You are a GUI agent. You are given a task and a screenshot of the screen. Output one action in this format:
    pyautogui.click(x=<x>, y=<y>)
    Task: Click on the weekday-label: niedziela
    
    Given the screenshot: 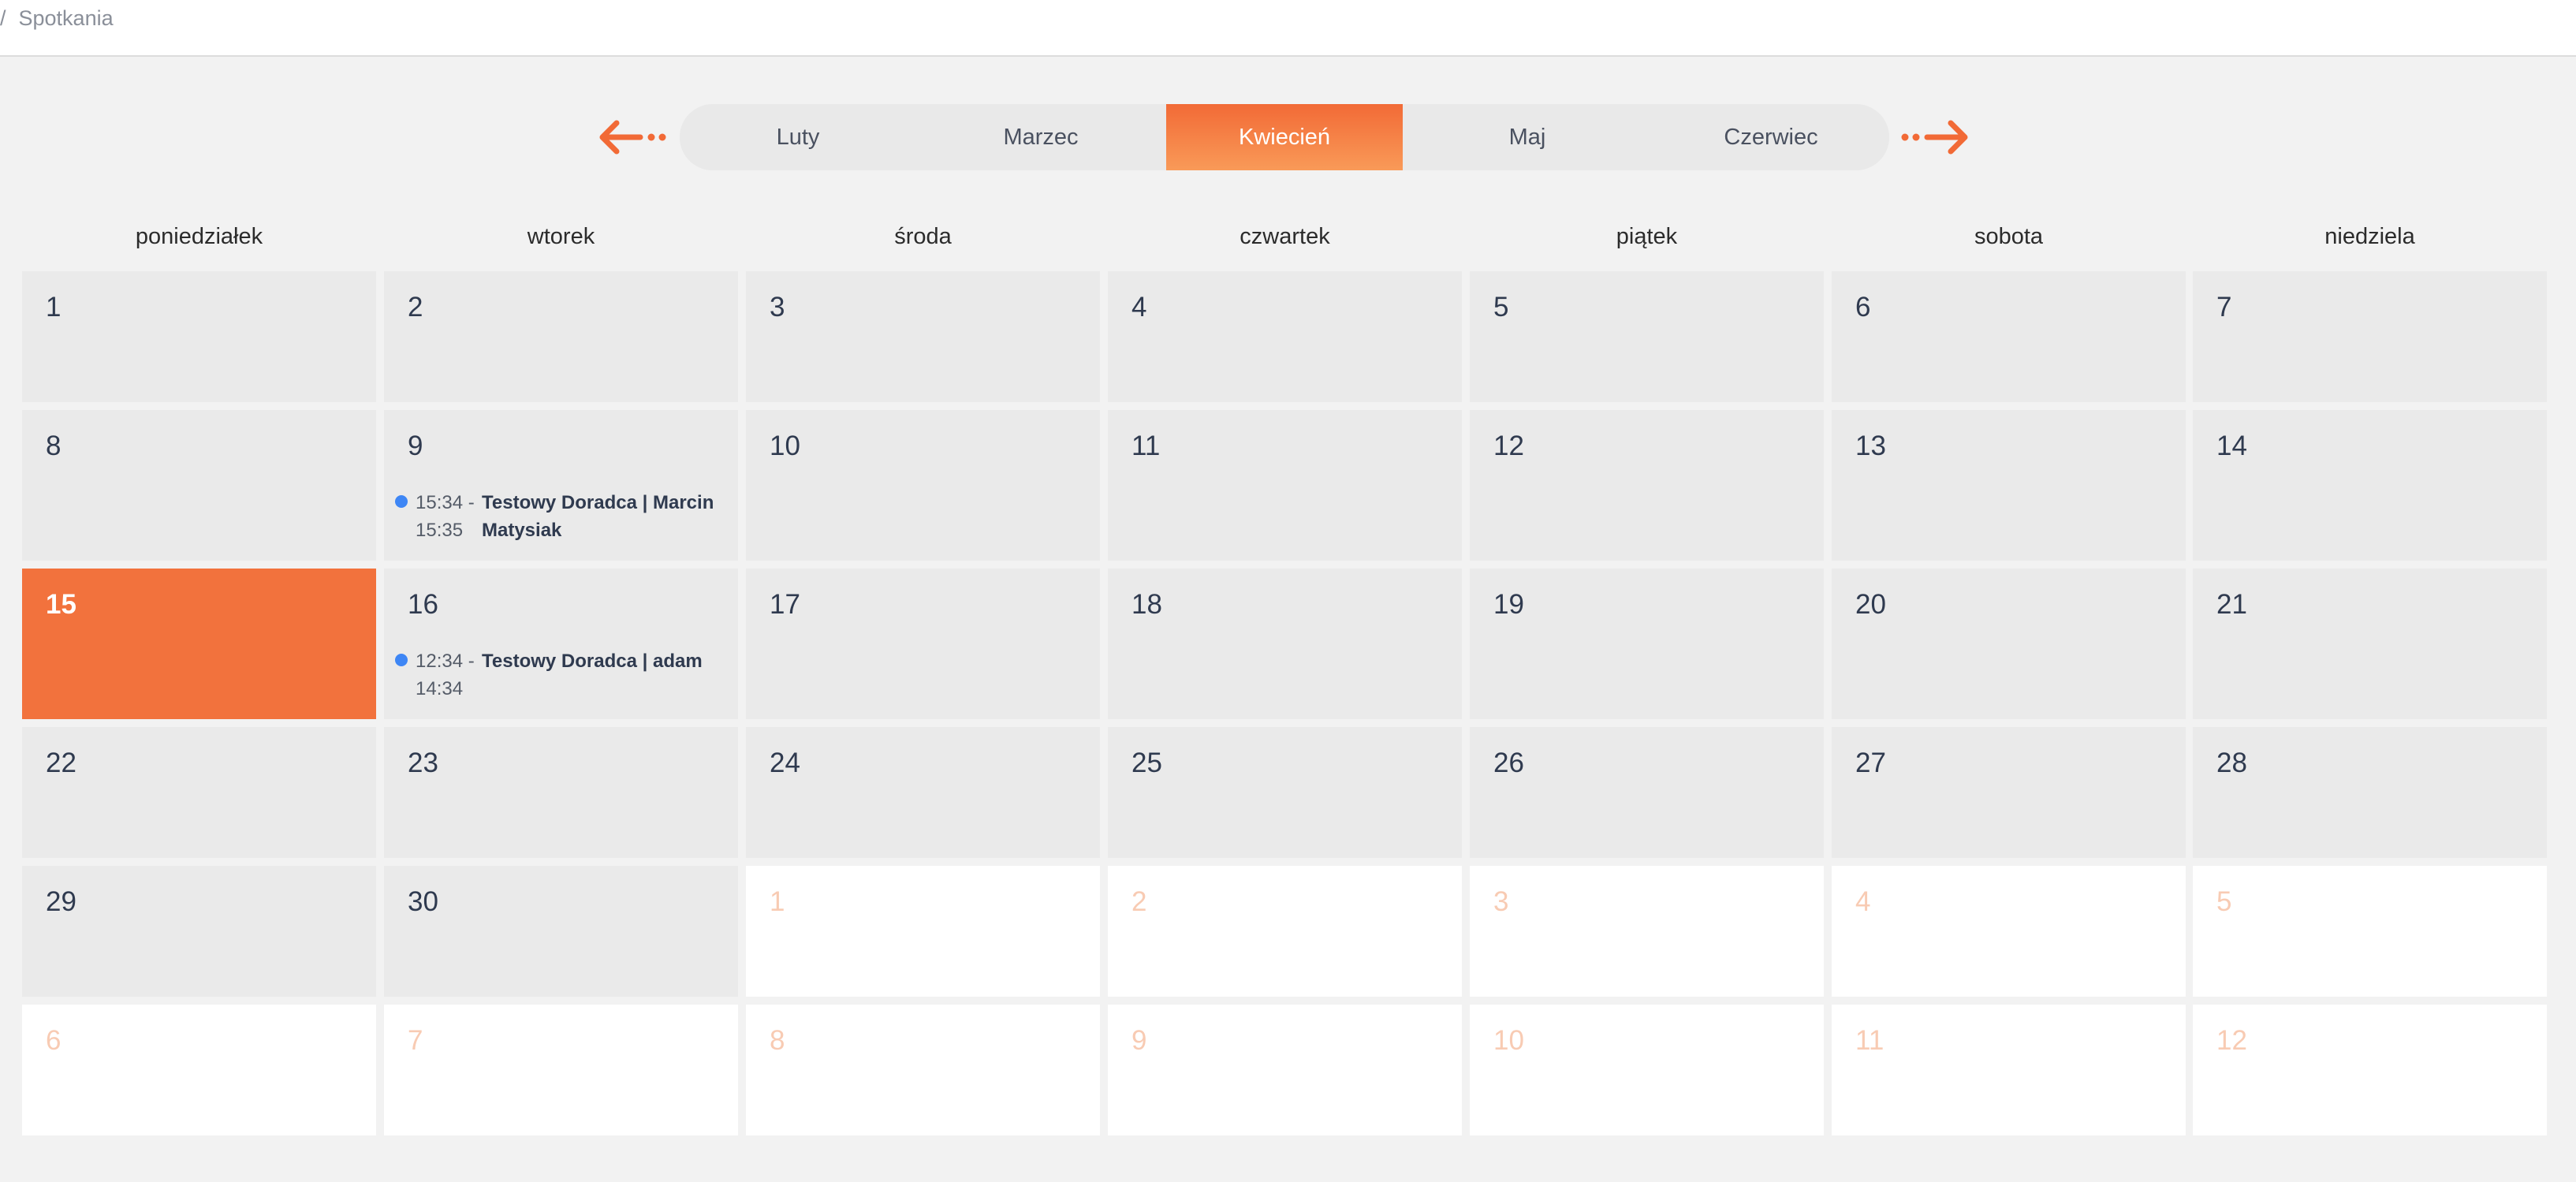 What is the action you would take?
    pyautogui.click(x=2370, y=236)
    